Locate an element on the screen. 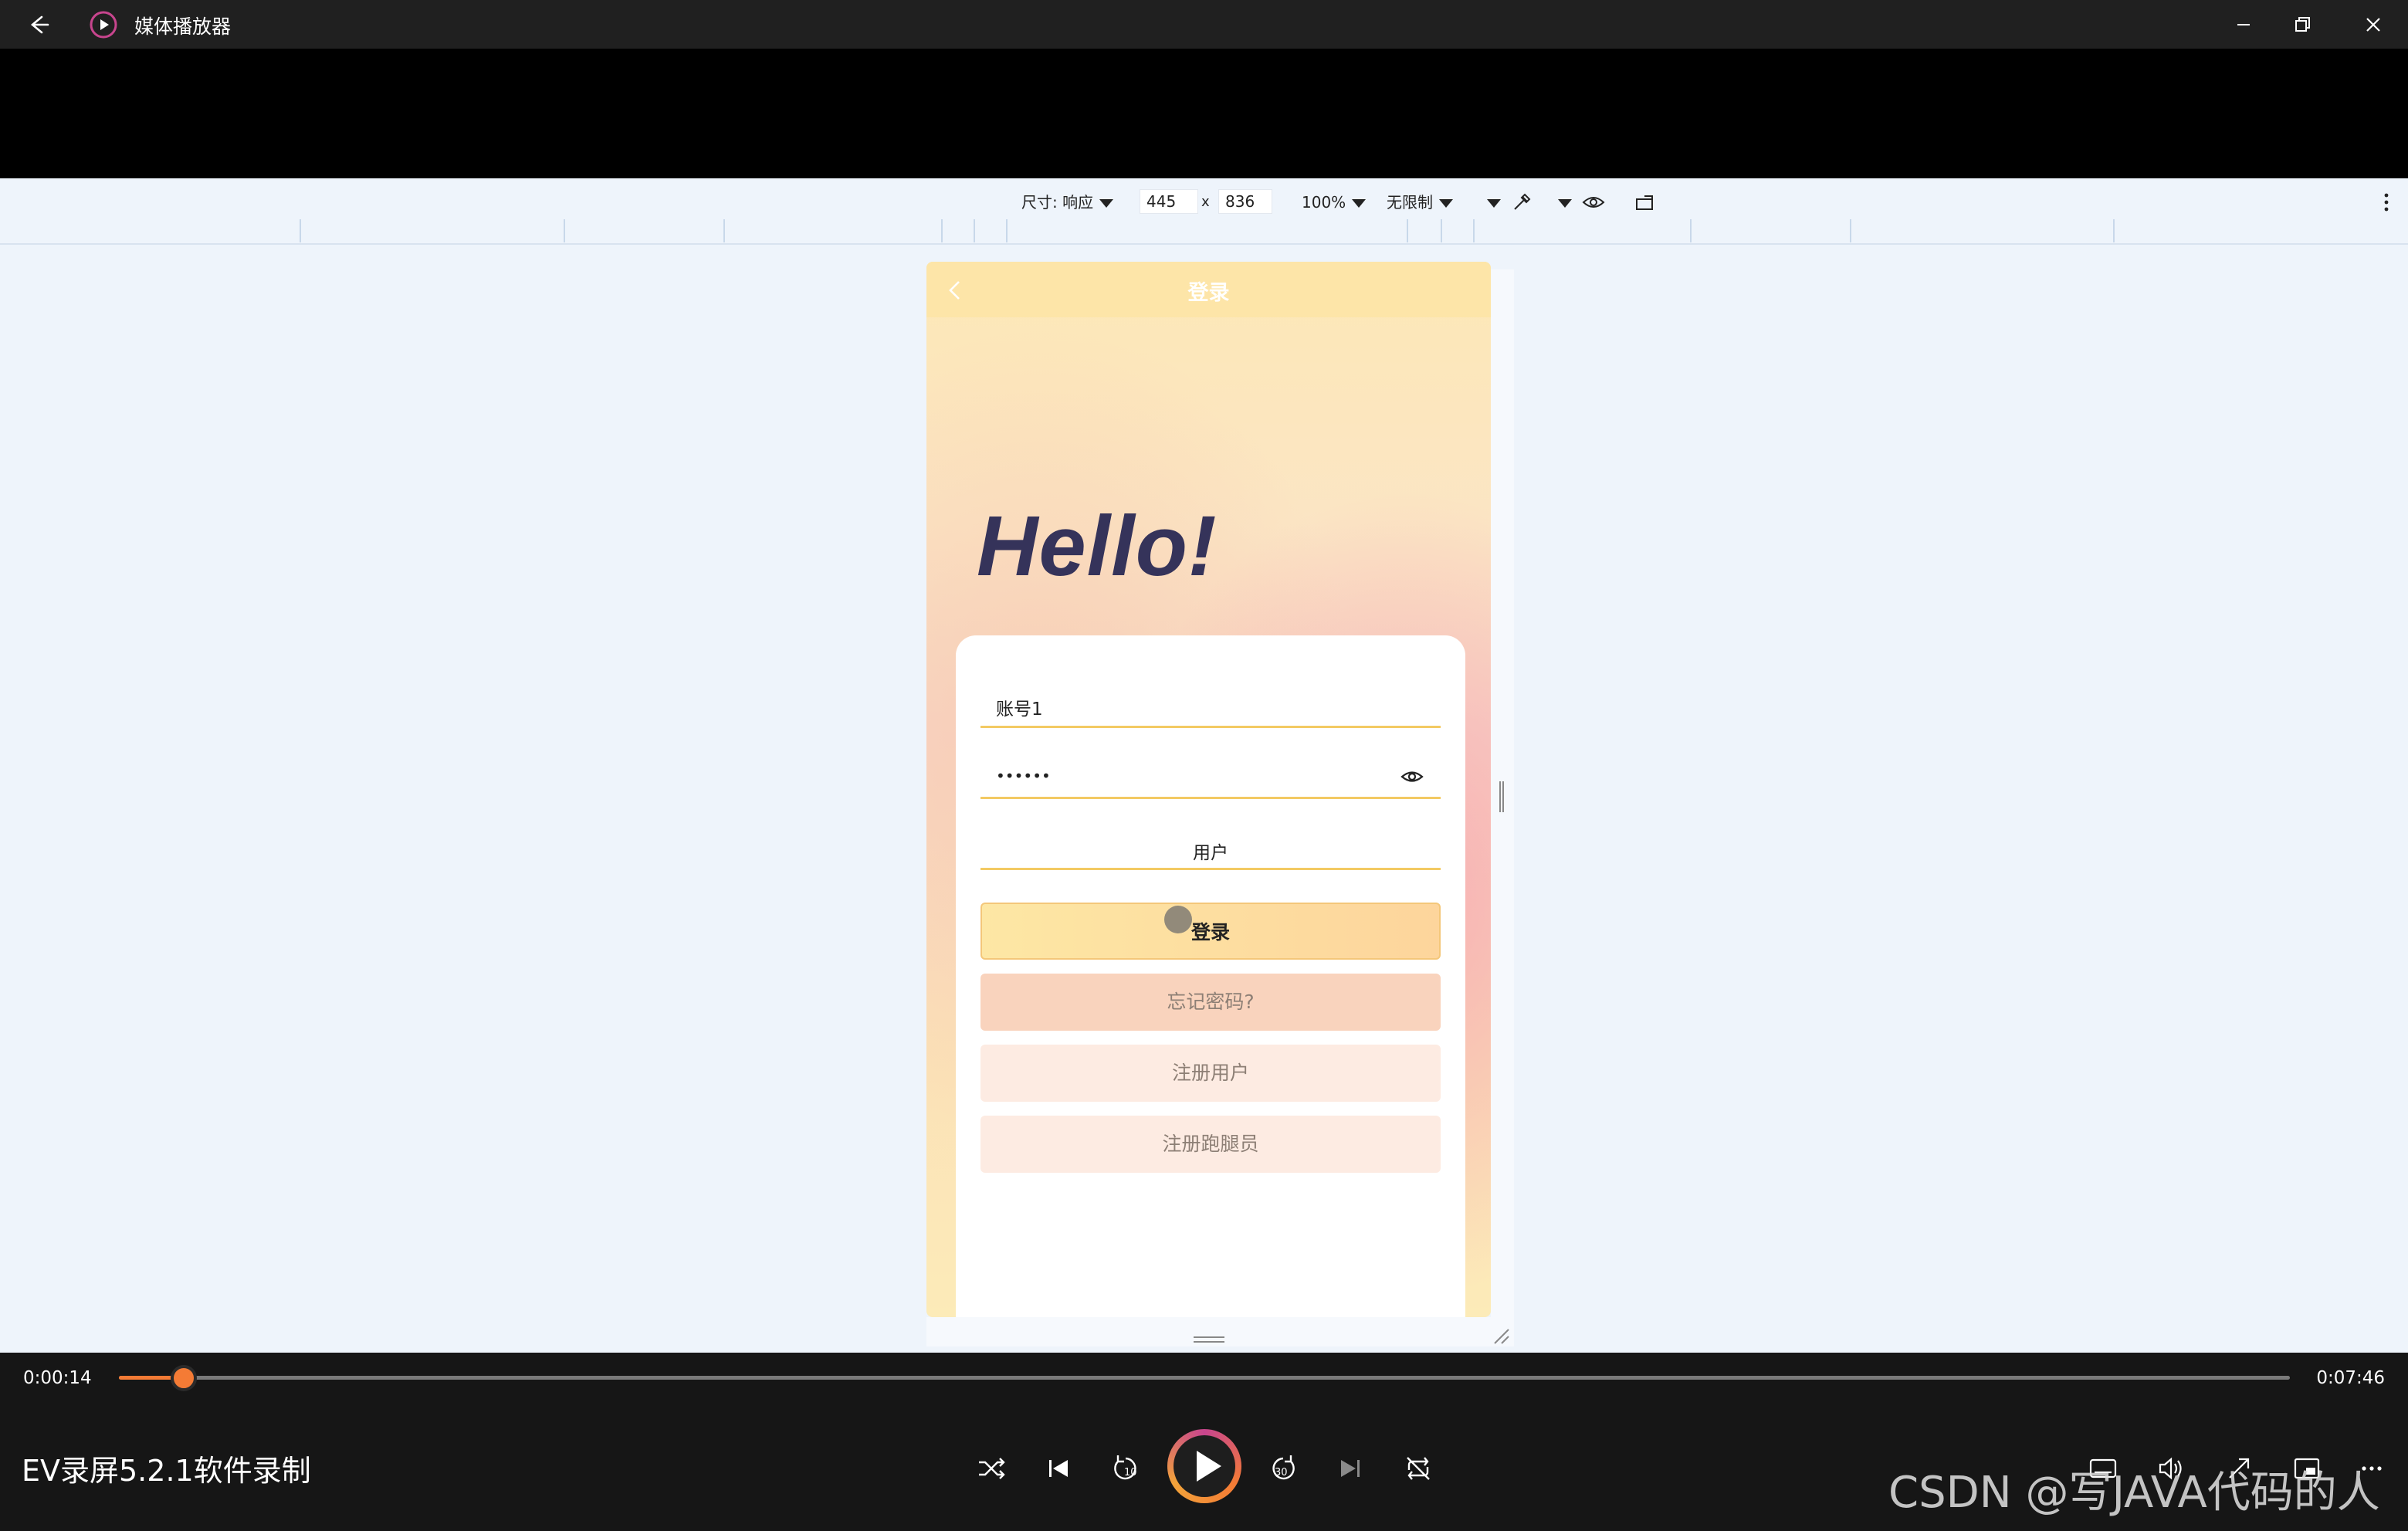  minimize-icon is located at coordinates (2243, 24).